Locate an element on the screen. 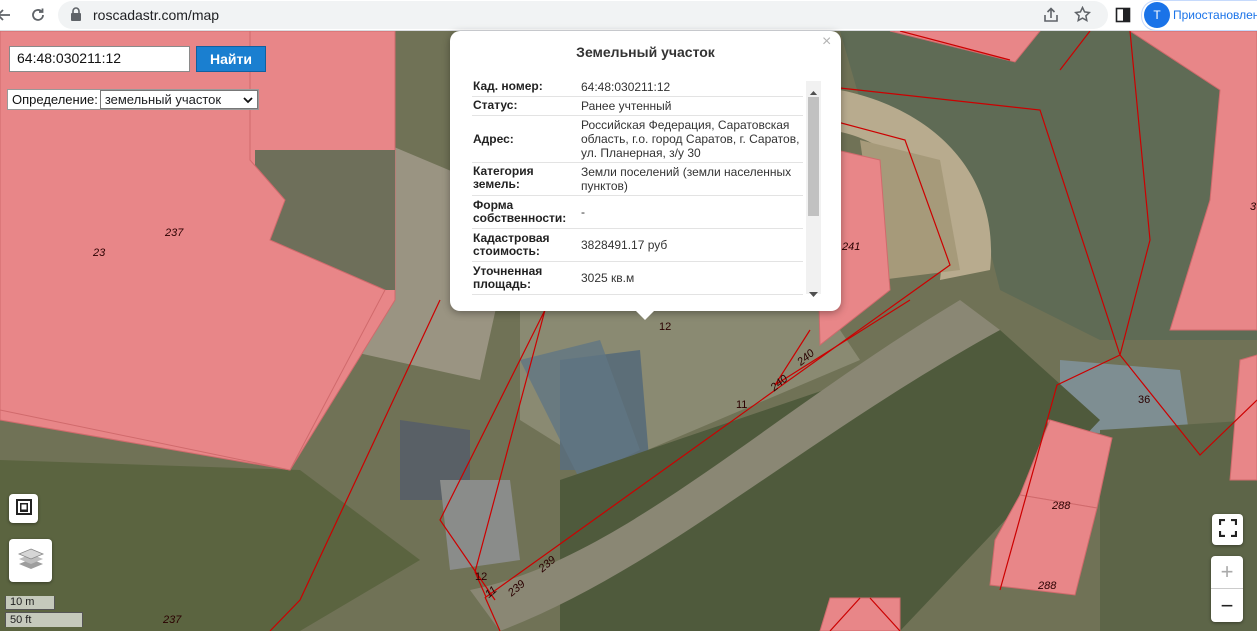  side-panel-icon is located at coordinates (1123, 16).